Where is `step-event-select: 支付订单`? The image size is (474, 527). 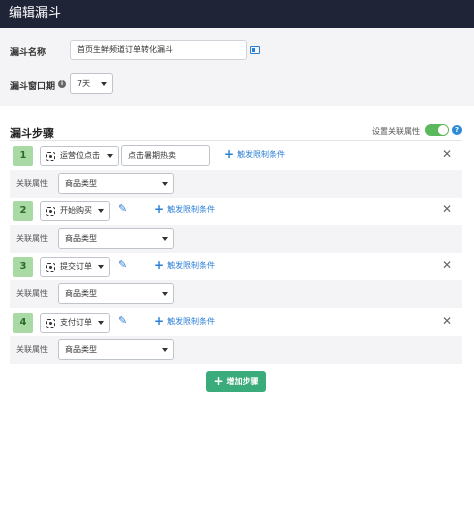 step-event-select: 支付订单 is located at coordinates (75, 323).